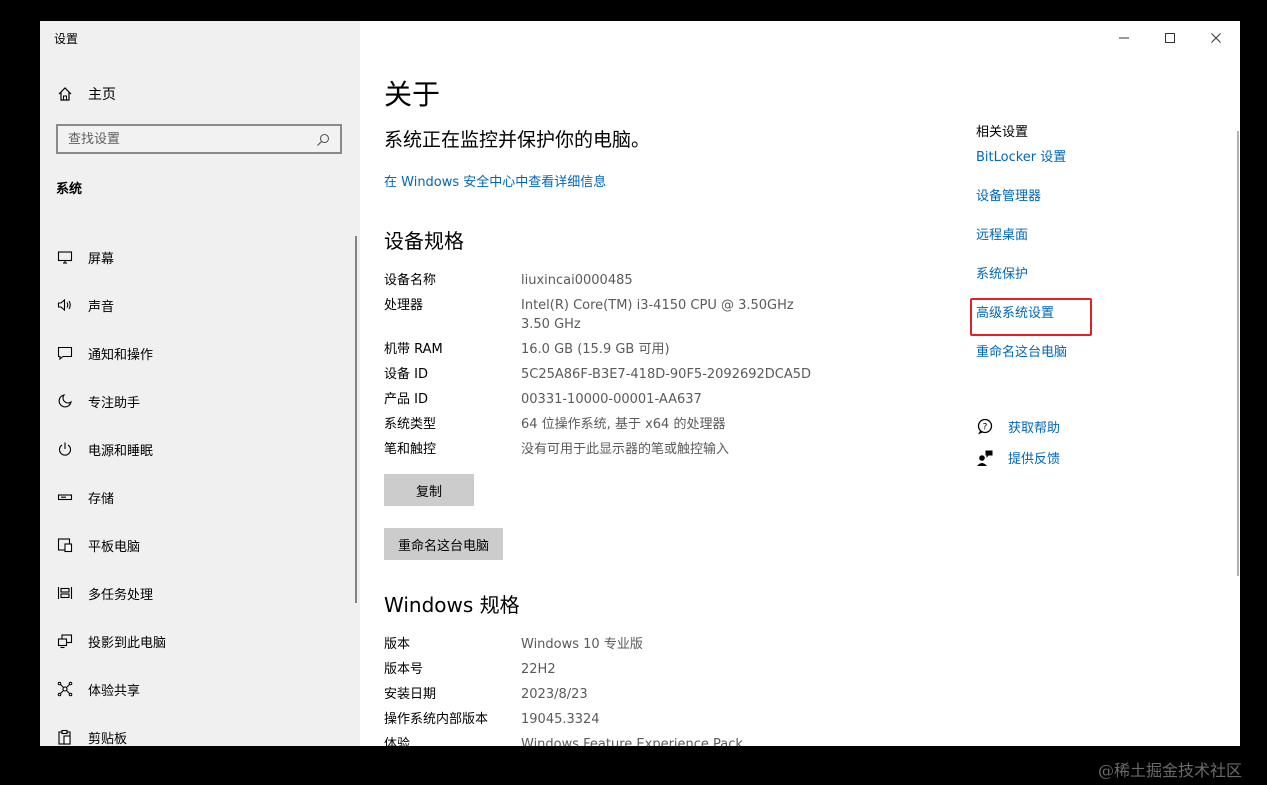 Image resolution: width=1267 pixels, height=785 pixels. What do you see at coordinates (65, 305) in the screenshot?
I see `speaker-icon` at bounding box center [65, 305].